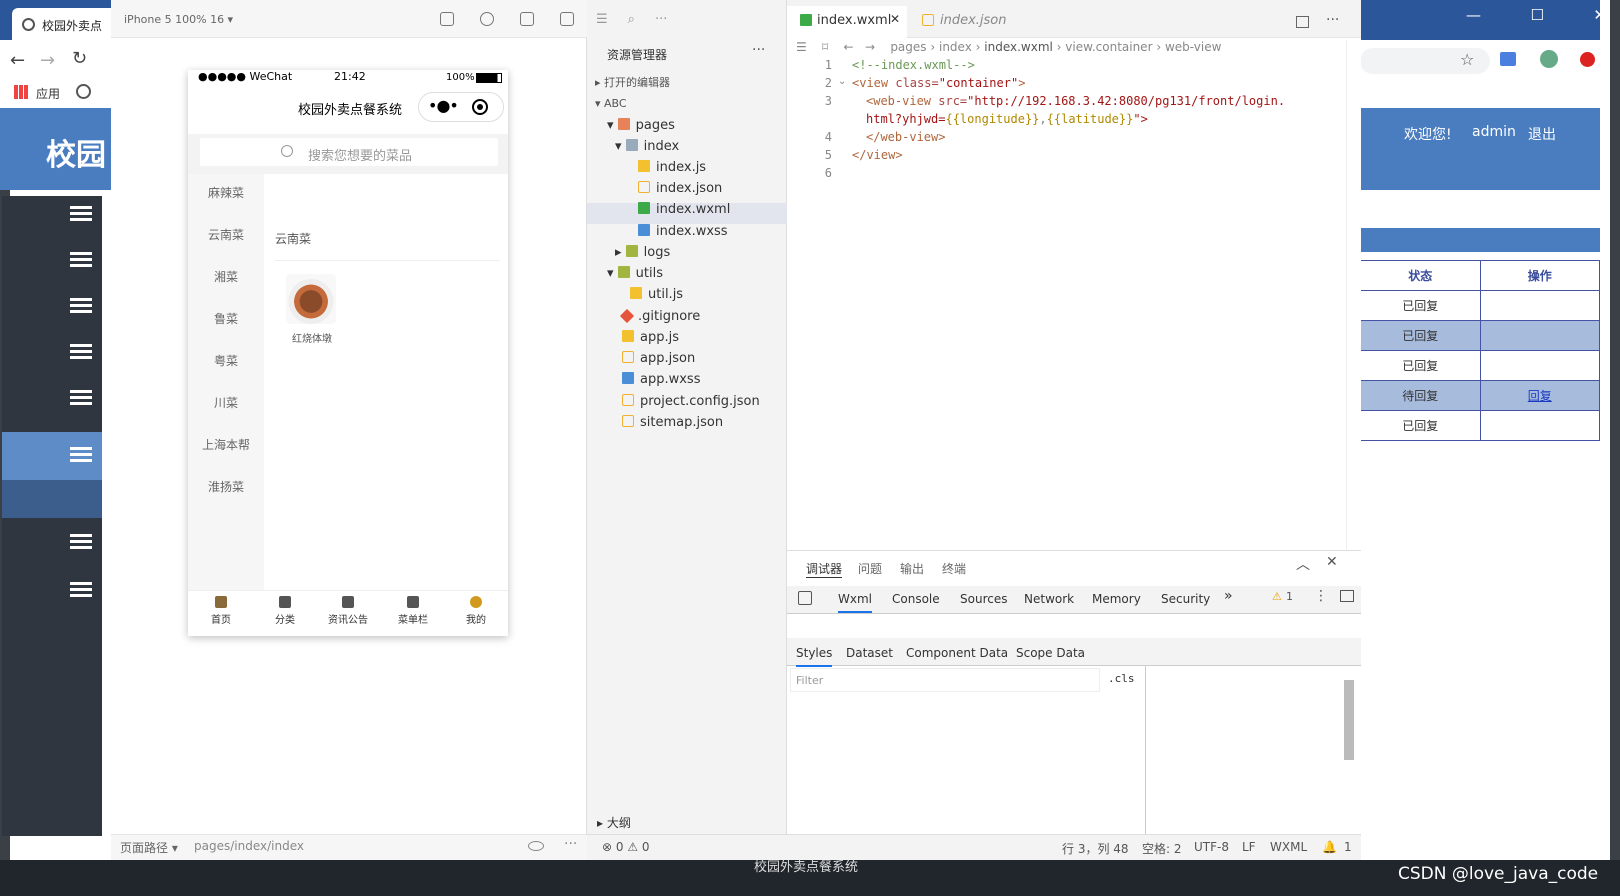  What do you see at coordinates (1277, 596) in the screenshot?
I see `warning-icon: ⚠` at bounding box center [1277, 596].